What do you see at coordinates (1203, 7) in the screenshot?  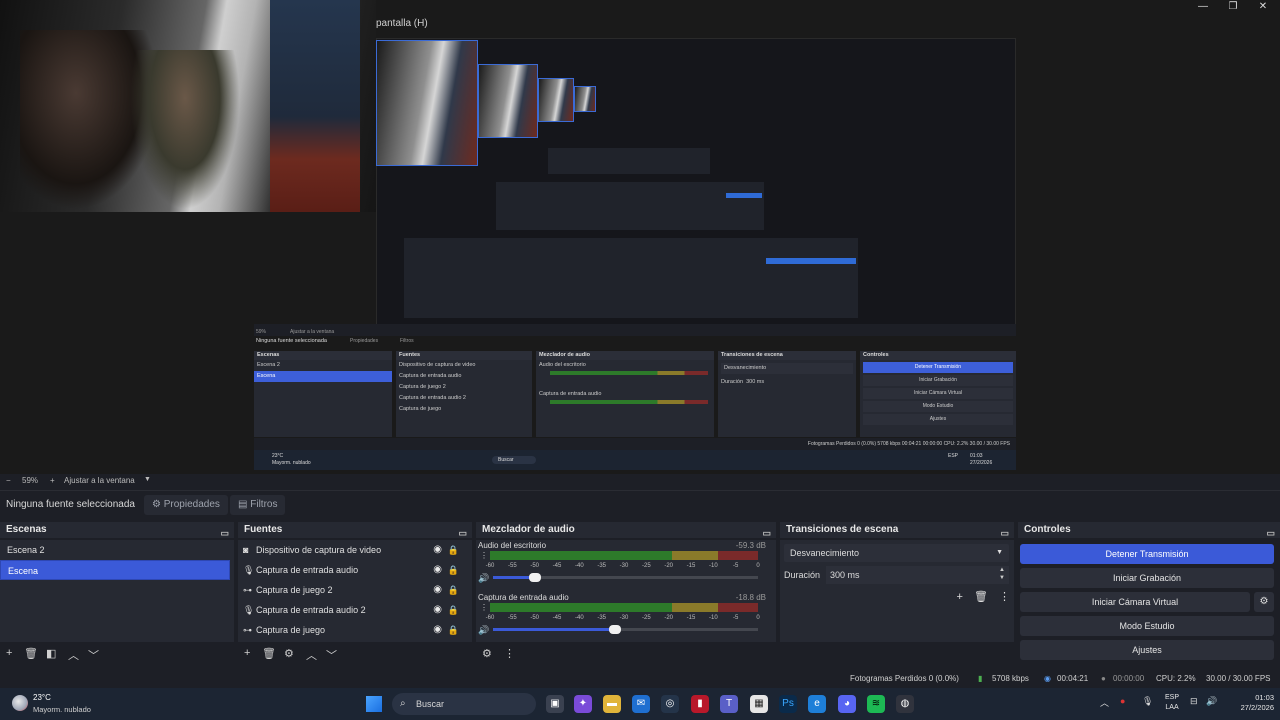 I see `minimize-button: —` at bounding box center [1203, 7].